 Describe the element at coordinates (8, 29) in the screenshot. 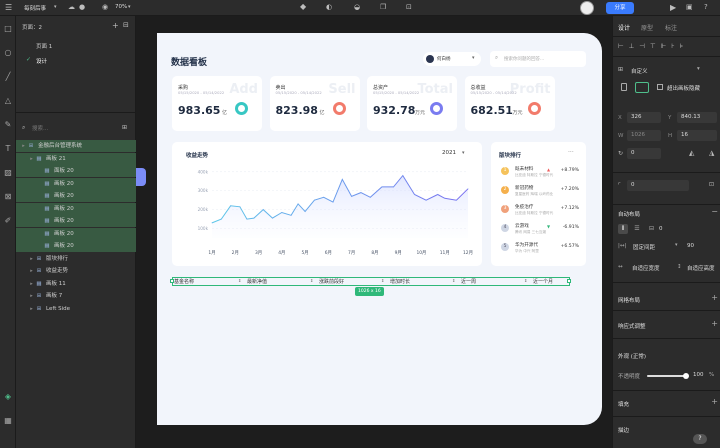

I see `frame-tool-icon: □` at that location.